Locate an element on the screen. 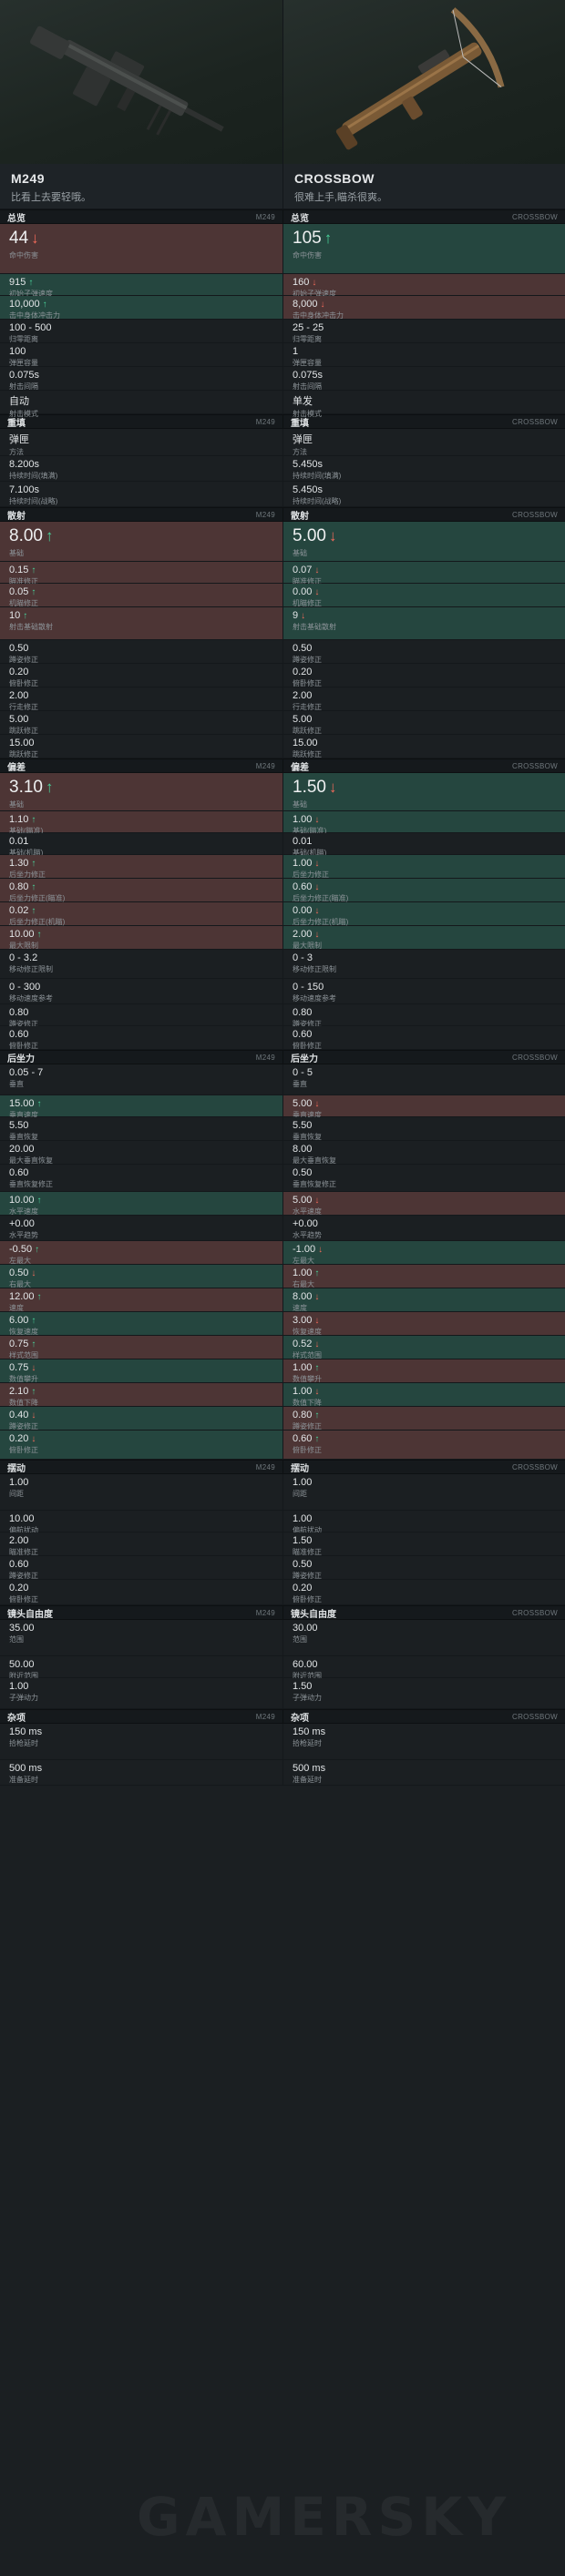 The width and height of the screenshot is (565, 2576). stat-value: 1.50 is located at coordinates (424, 1540).